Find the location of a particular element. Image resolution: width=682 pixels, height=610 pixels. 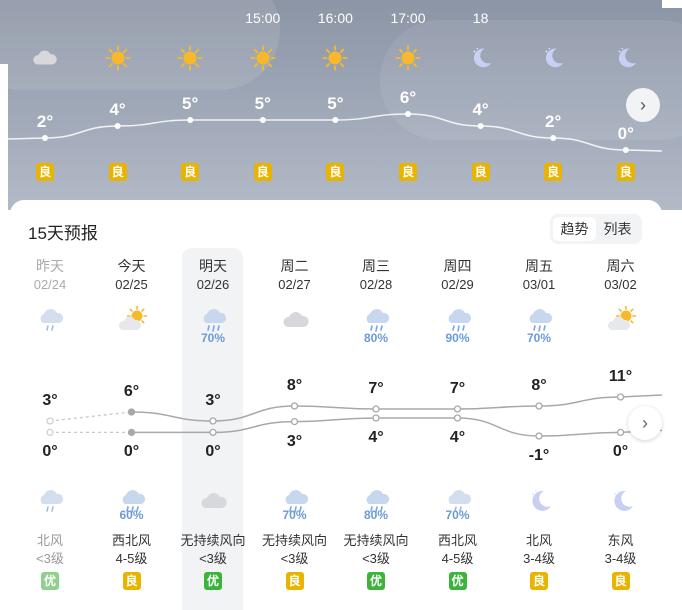

day-column: 周四 02/29 90% 7° 4° 70% 西北风 4-5级优 is located at coordinates (458, 405).